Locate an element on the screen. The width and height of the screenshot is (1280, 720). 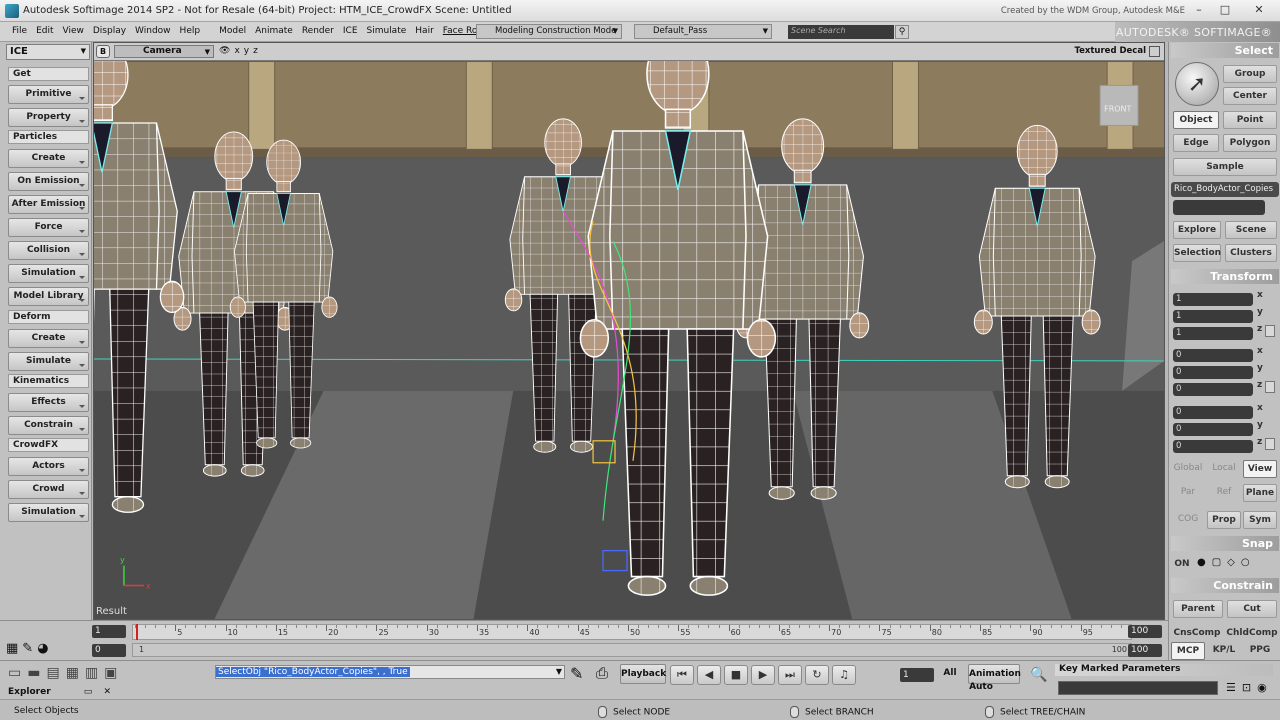
section-particles: Particles is located at coordinates (48, 137).